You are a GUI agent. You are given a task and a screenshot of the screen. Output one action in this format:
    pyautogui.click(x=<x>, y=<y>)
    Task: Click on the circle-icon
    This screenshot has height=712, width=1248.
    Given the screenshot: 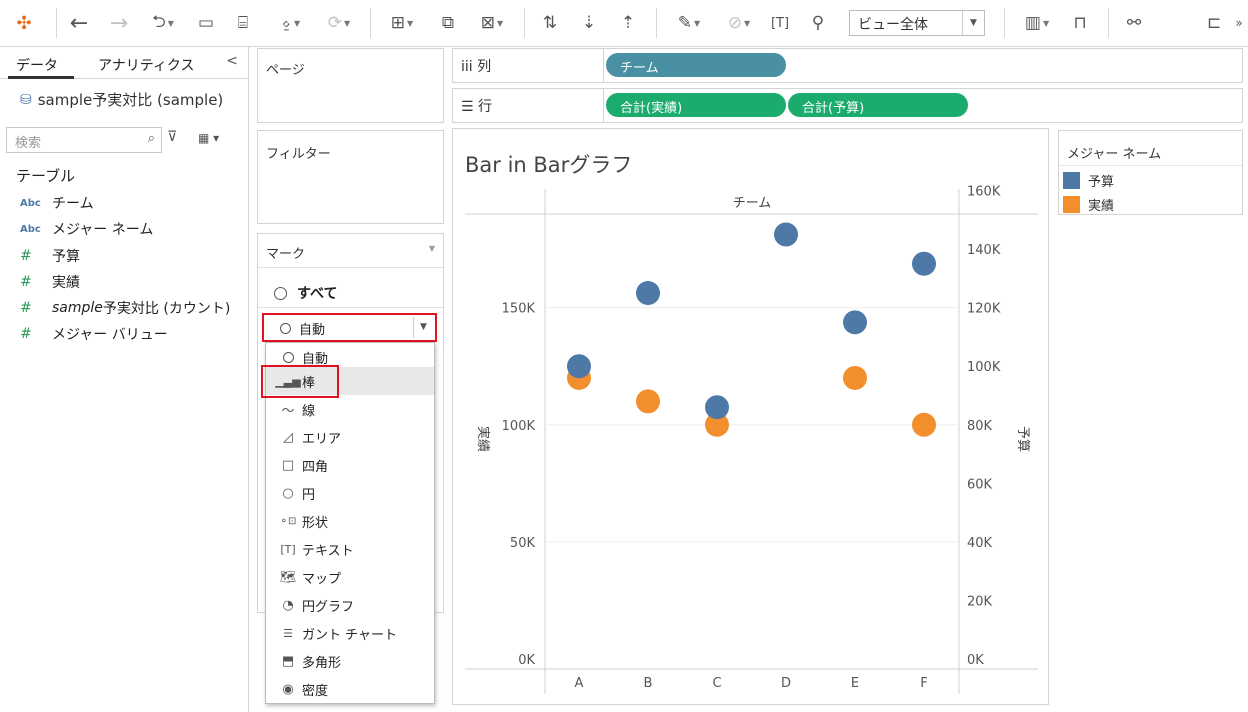 What is the action you would take?
    pyautogui.click(x=288, y=357)
    